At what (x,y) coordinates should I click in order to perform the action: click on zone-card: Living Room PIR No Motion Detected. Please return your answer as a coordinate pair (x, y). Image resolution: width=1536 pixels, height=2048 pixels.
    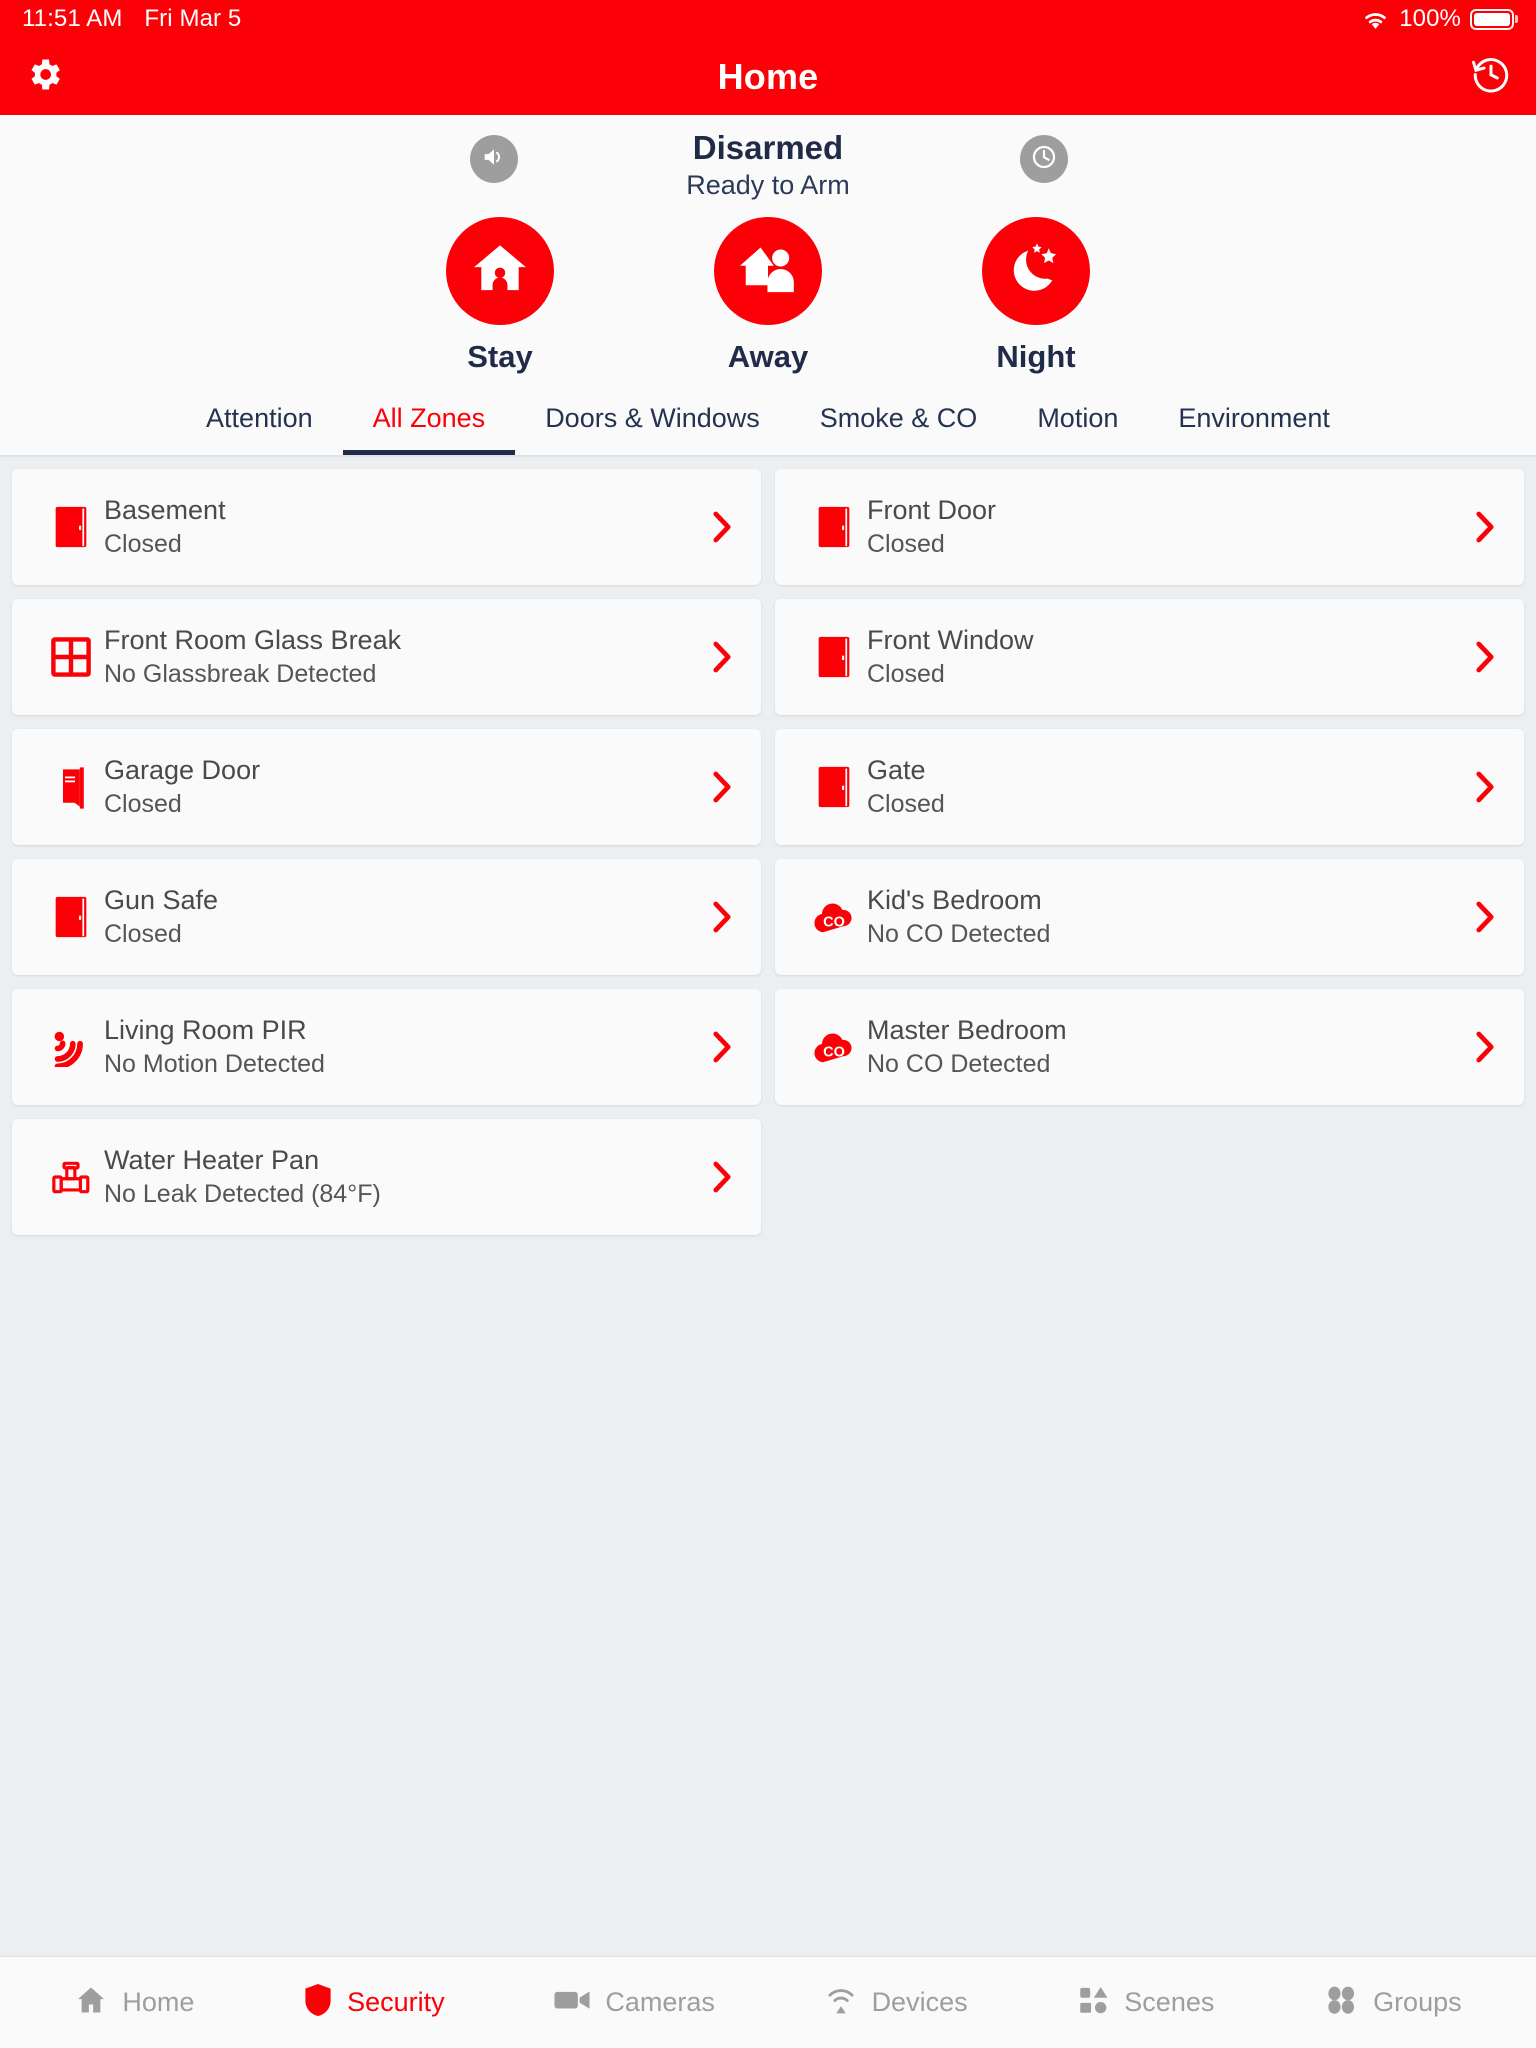
    Looking at the image, I should click on (386, 1047).